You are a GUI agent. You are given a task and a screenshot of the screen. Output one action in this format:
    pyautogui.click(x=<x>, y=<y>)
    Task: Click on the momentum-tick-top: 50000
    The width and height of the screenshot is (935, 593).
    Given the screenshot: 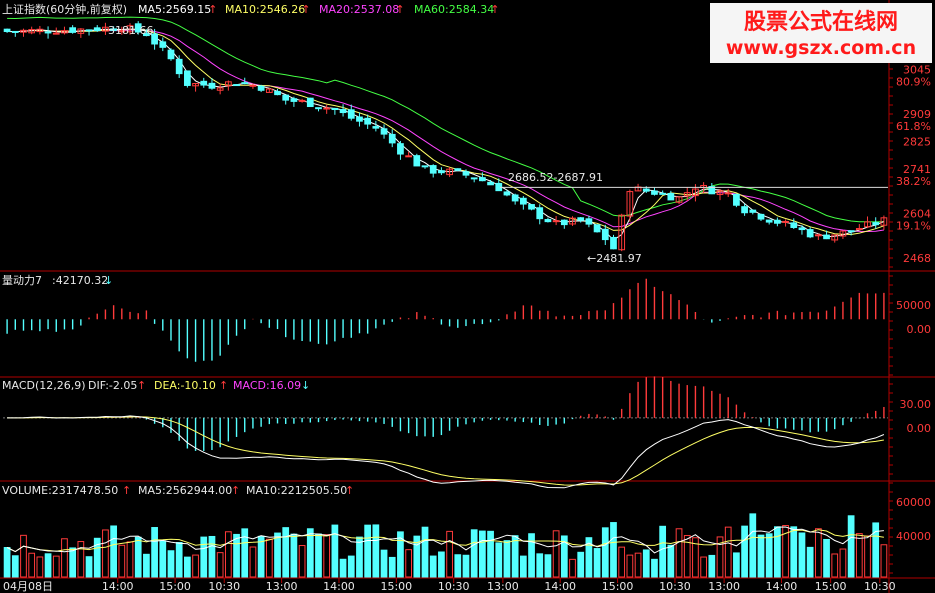 What is the action you would take?
    pyautogui.click(x=913, y=305)
    